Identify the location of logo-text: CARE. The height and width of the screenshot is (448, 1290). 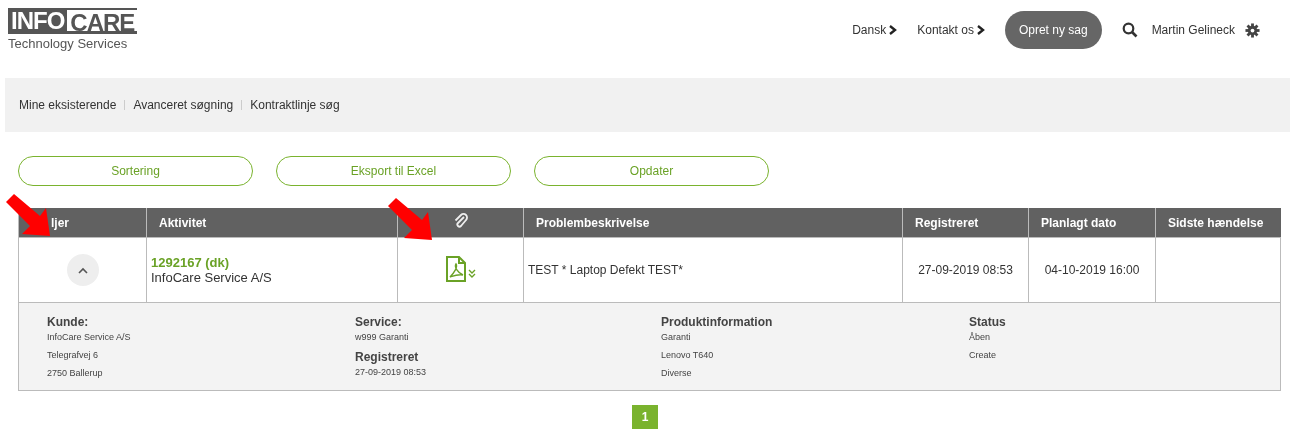
(102, 21).